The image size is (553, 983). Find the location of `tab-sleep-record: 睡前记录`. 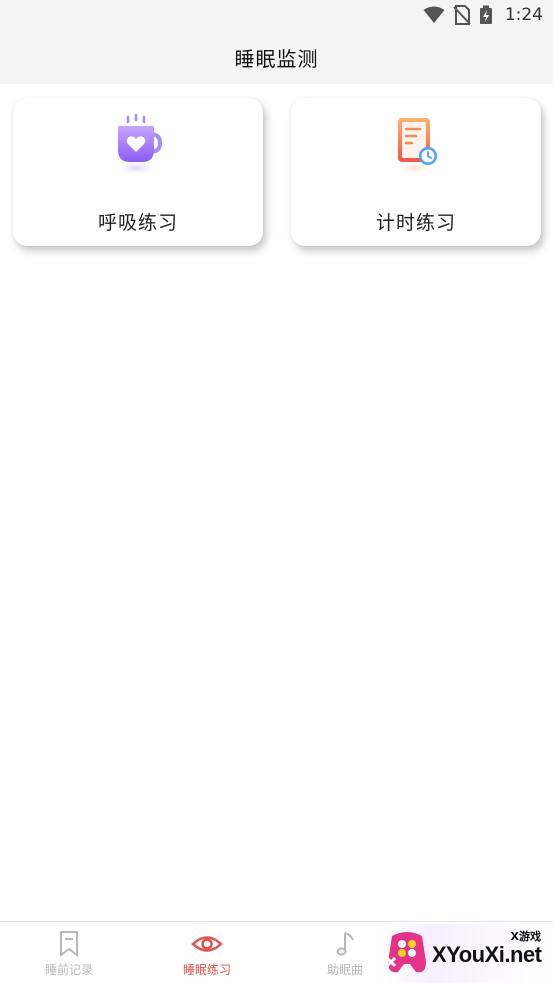

tab-sleep-record: 睡前记录 is located at coordinates (69, 952).